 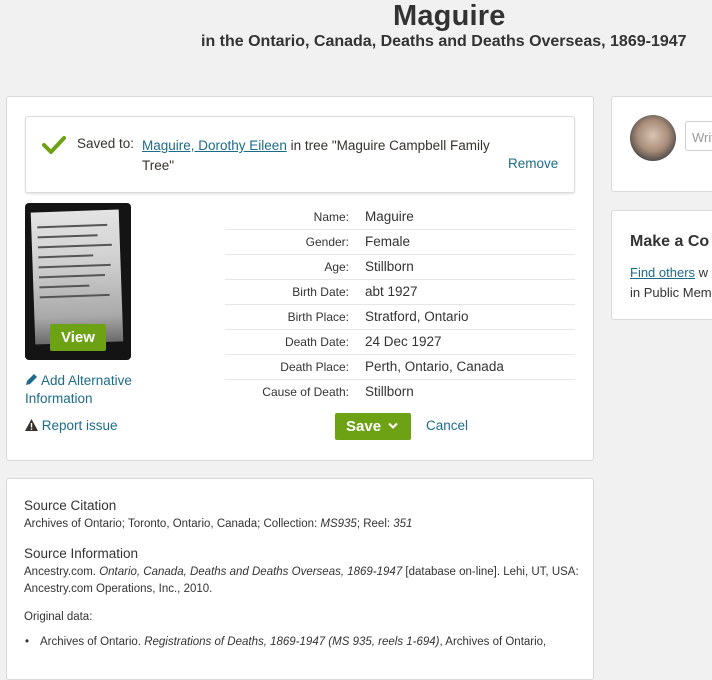 What do you see at coordinates (417, 316) in the screenshot?
I see `fact-value: Stratford, Ontario` at bounding box center [417, 316].